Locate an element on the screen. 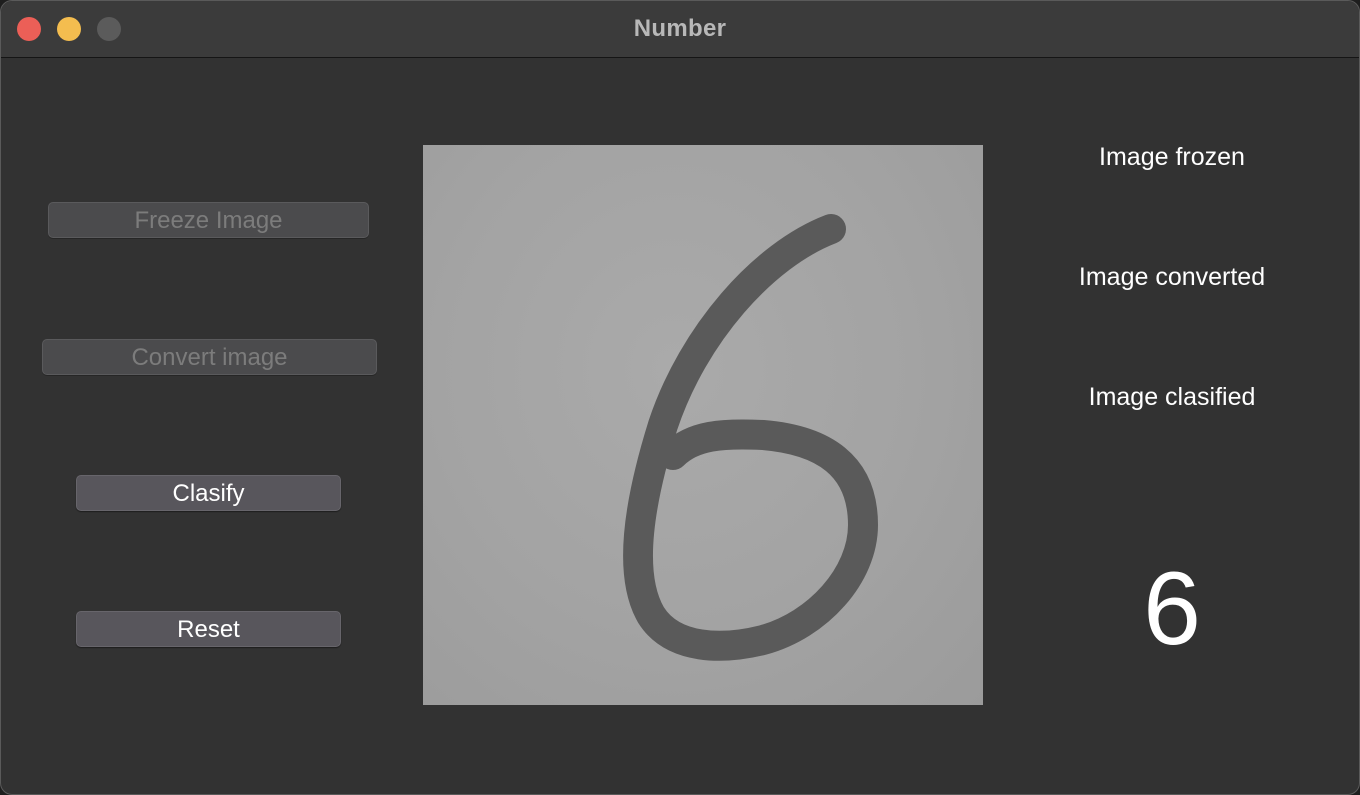 Image resolution: width=1360 pixels, height=795 pixels. status-image-converted: Image converted is located at coordinates (1172, 277).